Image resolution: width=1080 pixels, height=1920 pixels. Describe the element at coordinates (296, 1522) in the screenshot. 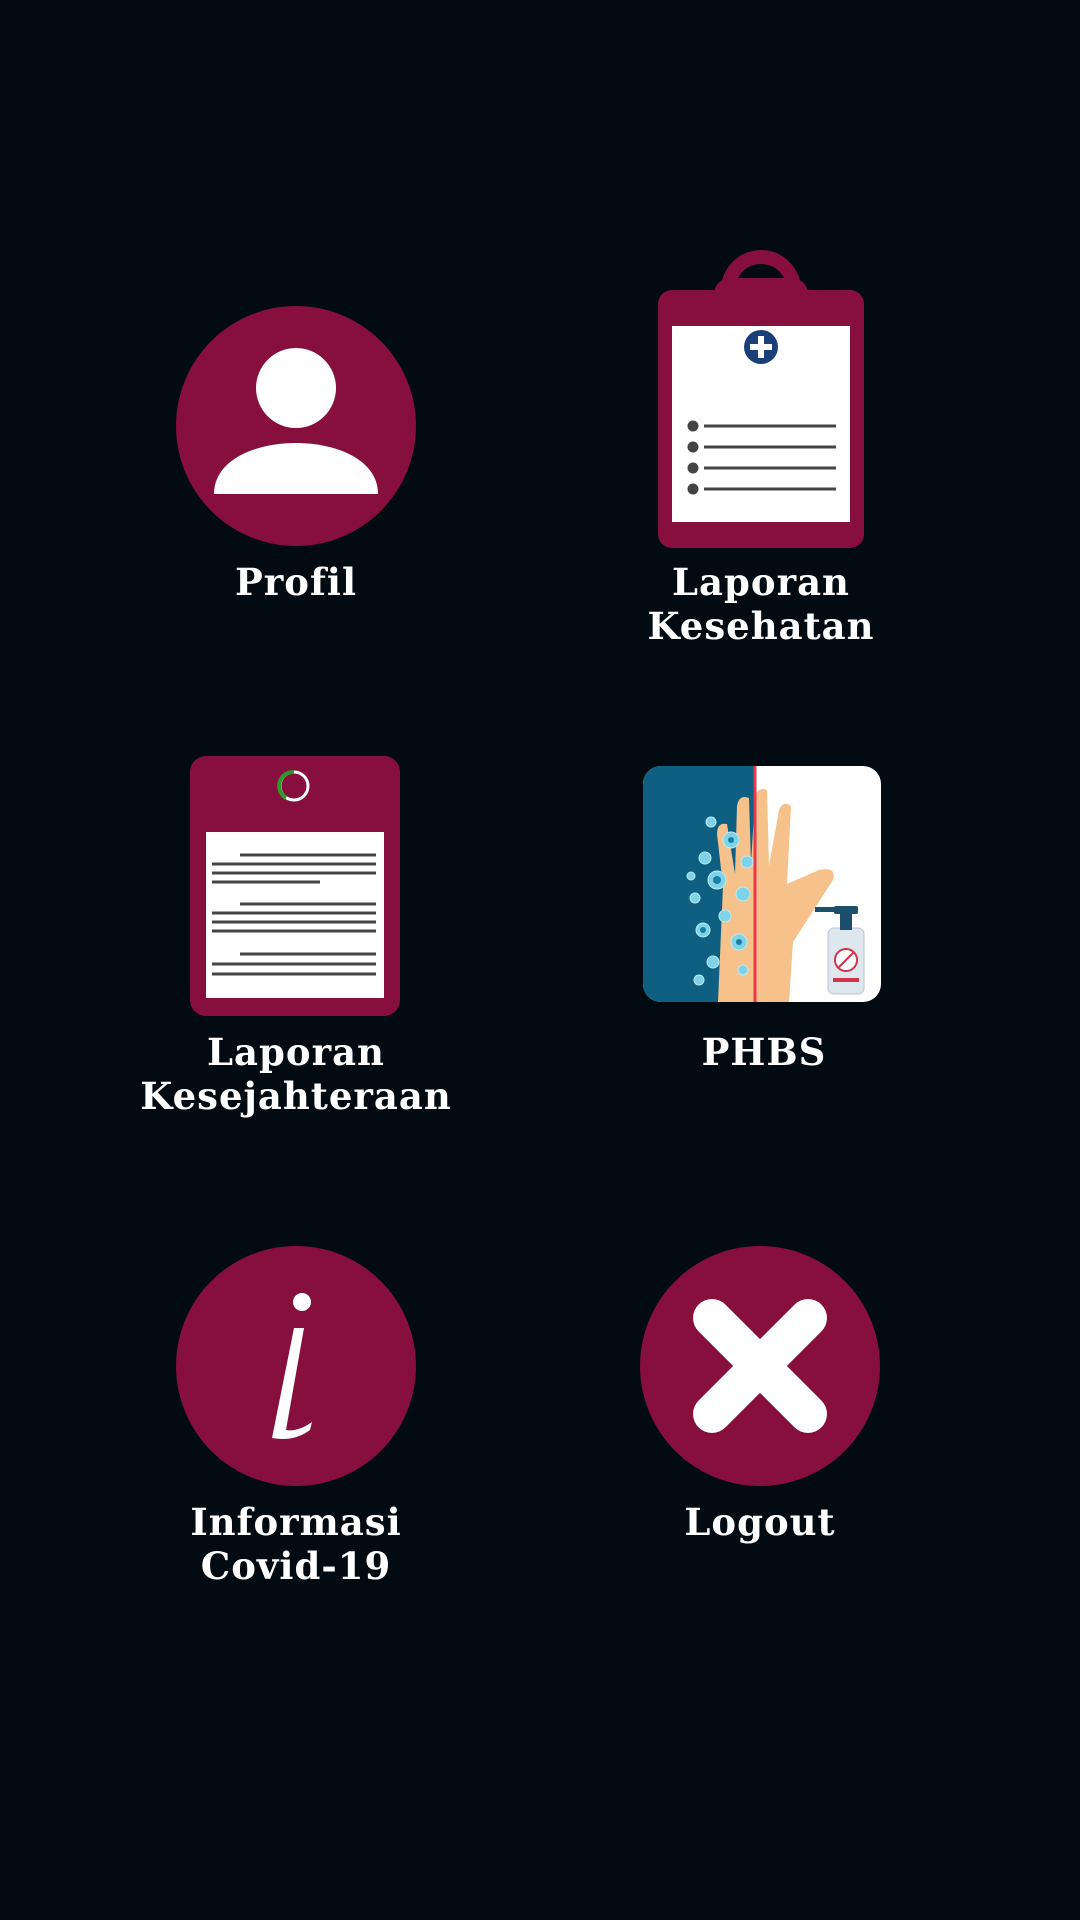

I see `label-line: Informasi` at that location.